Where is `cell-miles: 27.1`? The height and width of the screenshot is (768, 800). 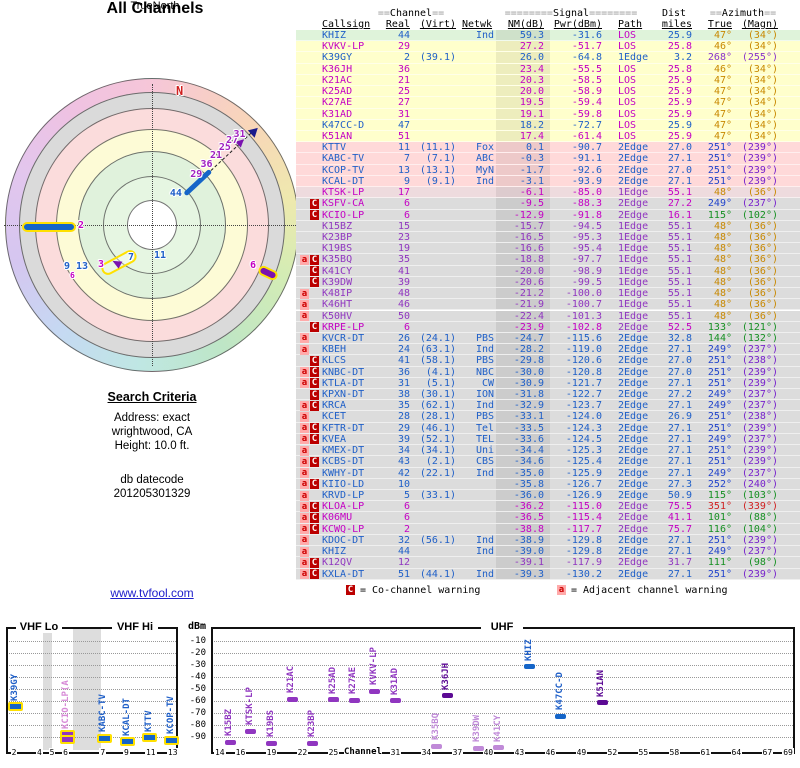 cell-miles: 27.1 is located at coordinates (679, 406).